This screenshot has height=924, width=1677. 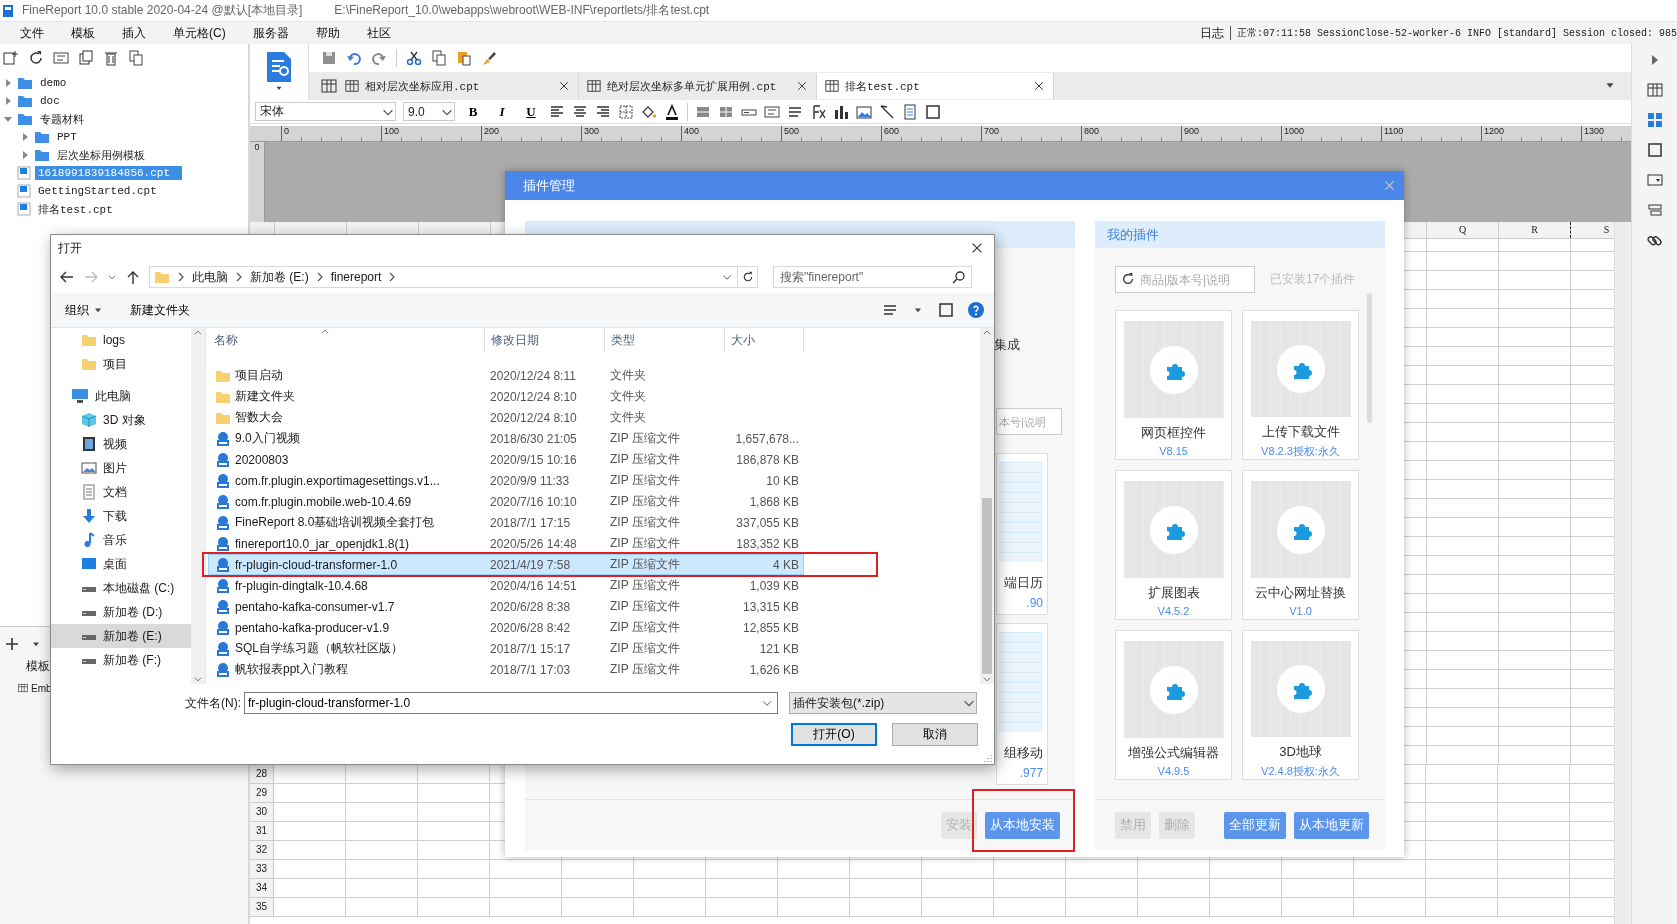 I want to click on style-button: I, so click(x=502, y=111).